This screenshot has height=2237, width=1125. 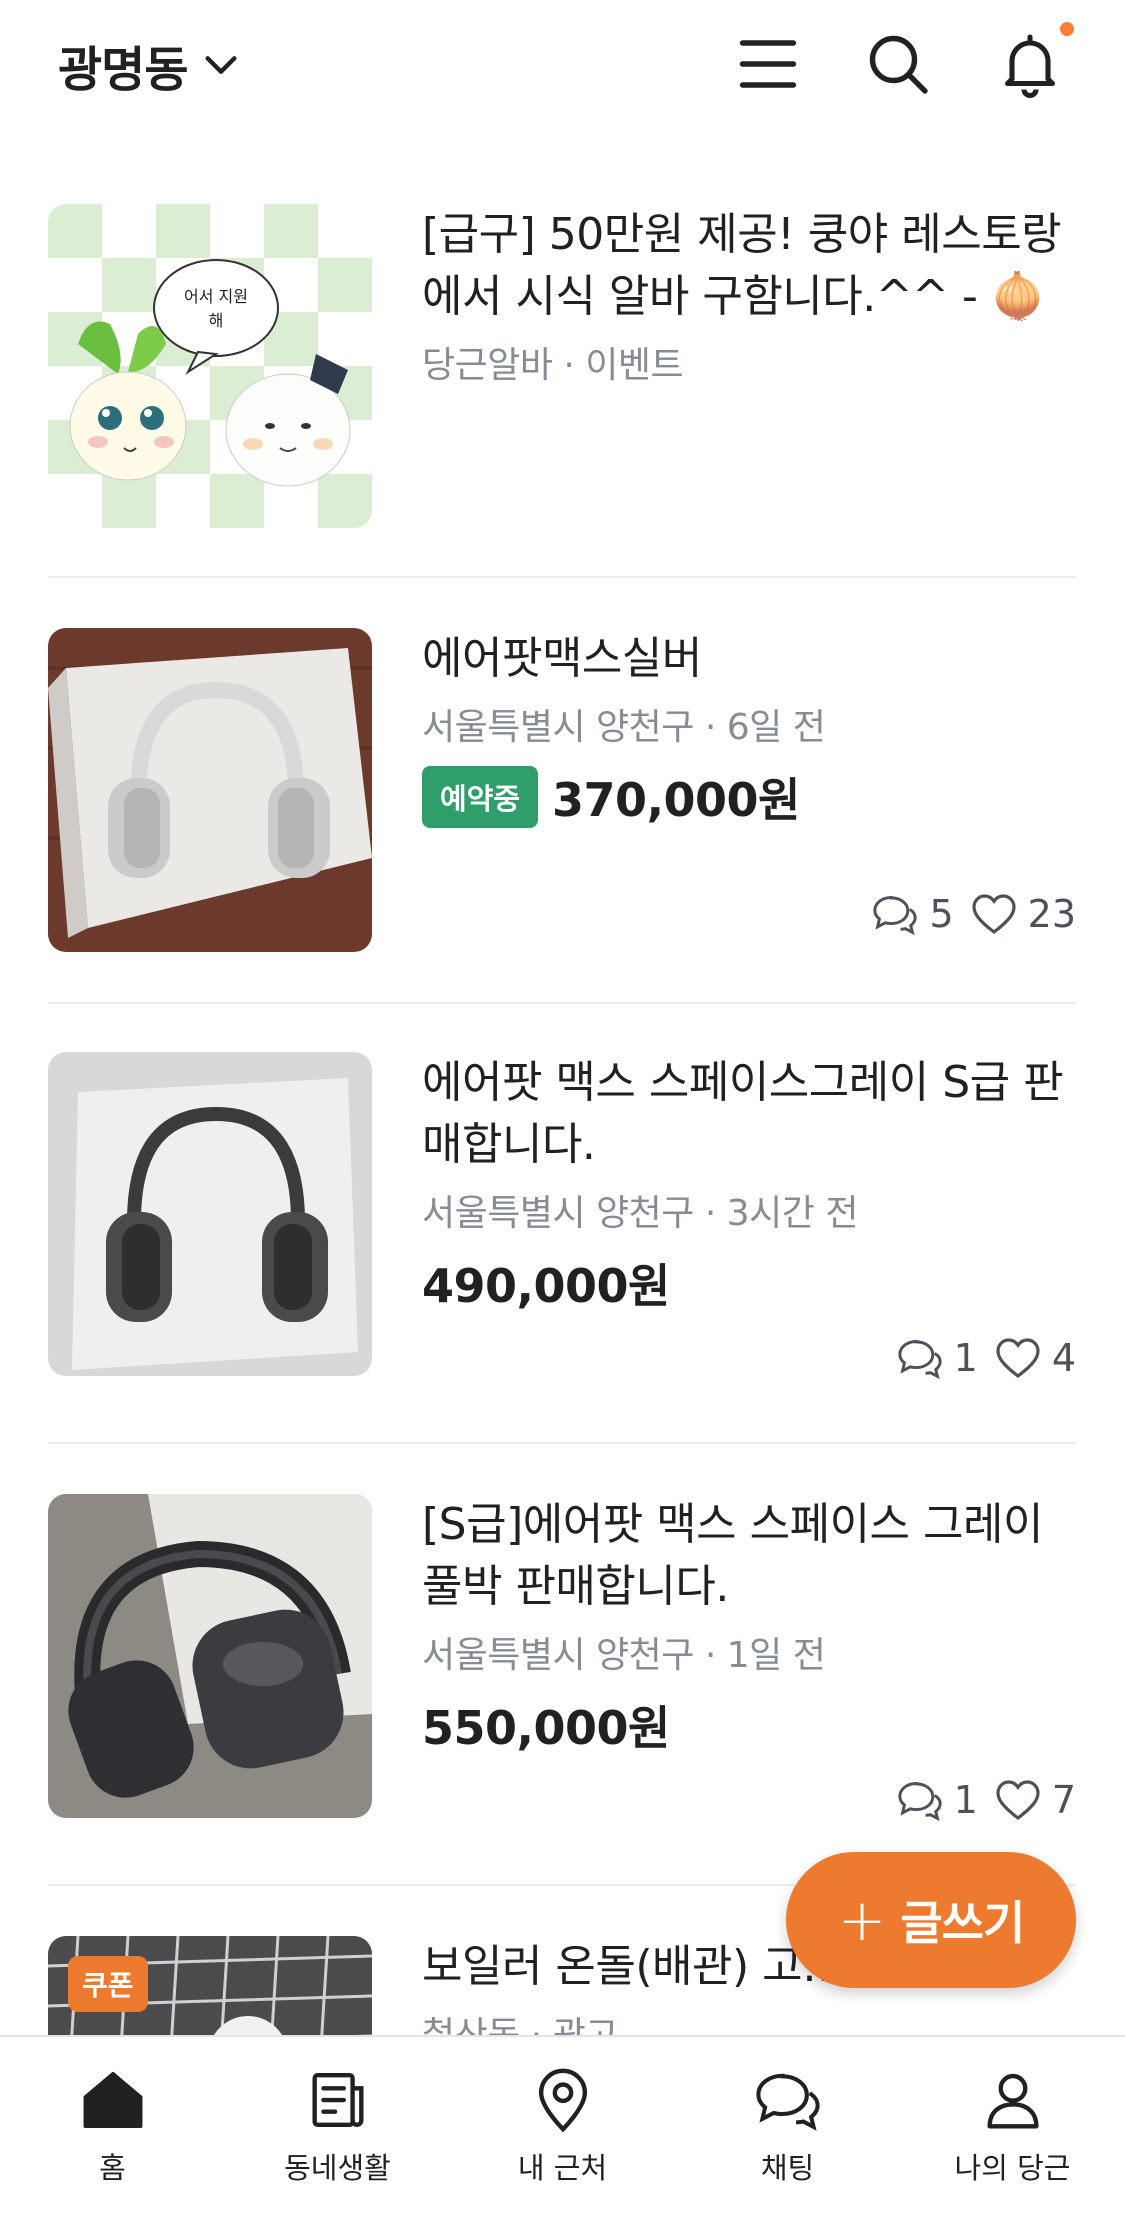 What do you see at coordinates (221, 65) in the screenshot?
I see `chevron-down-icon` at bounding box center [221, 65].